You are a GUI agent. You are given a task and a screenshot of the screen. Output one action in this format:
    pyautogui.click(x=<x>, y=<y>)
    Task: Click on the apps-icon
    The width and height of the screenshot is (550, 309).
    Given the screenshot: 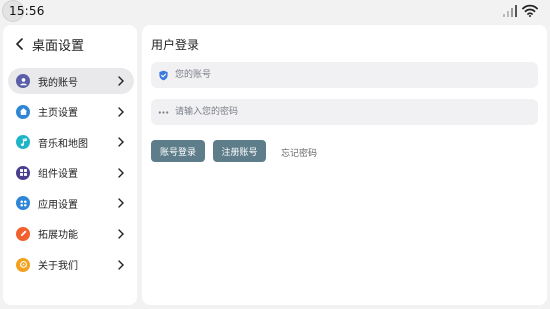 What is the action you would take?
    pyautogui.click(x=23, y=203)
    